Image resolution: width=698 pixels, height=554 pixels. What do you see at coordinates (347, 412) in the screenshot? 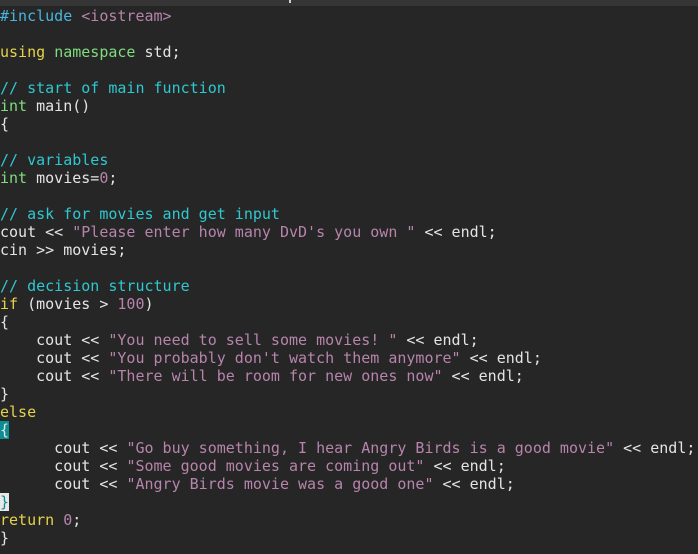
I see `code-line: else` at bounding box center [347, 412].